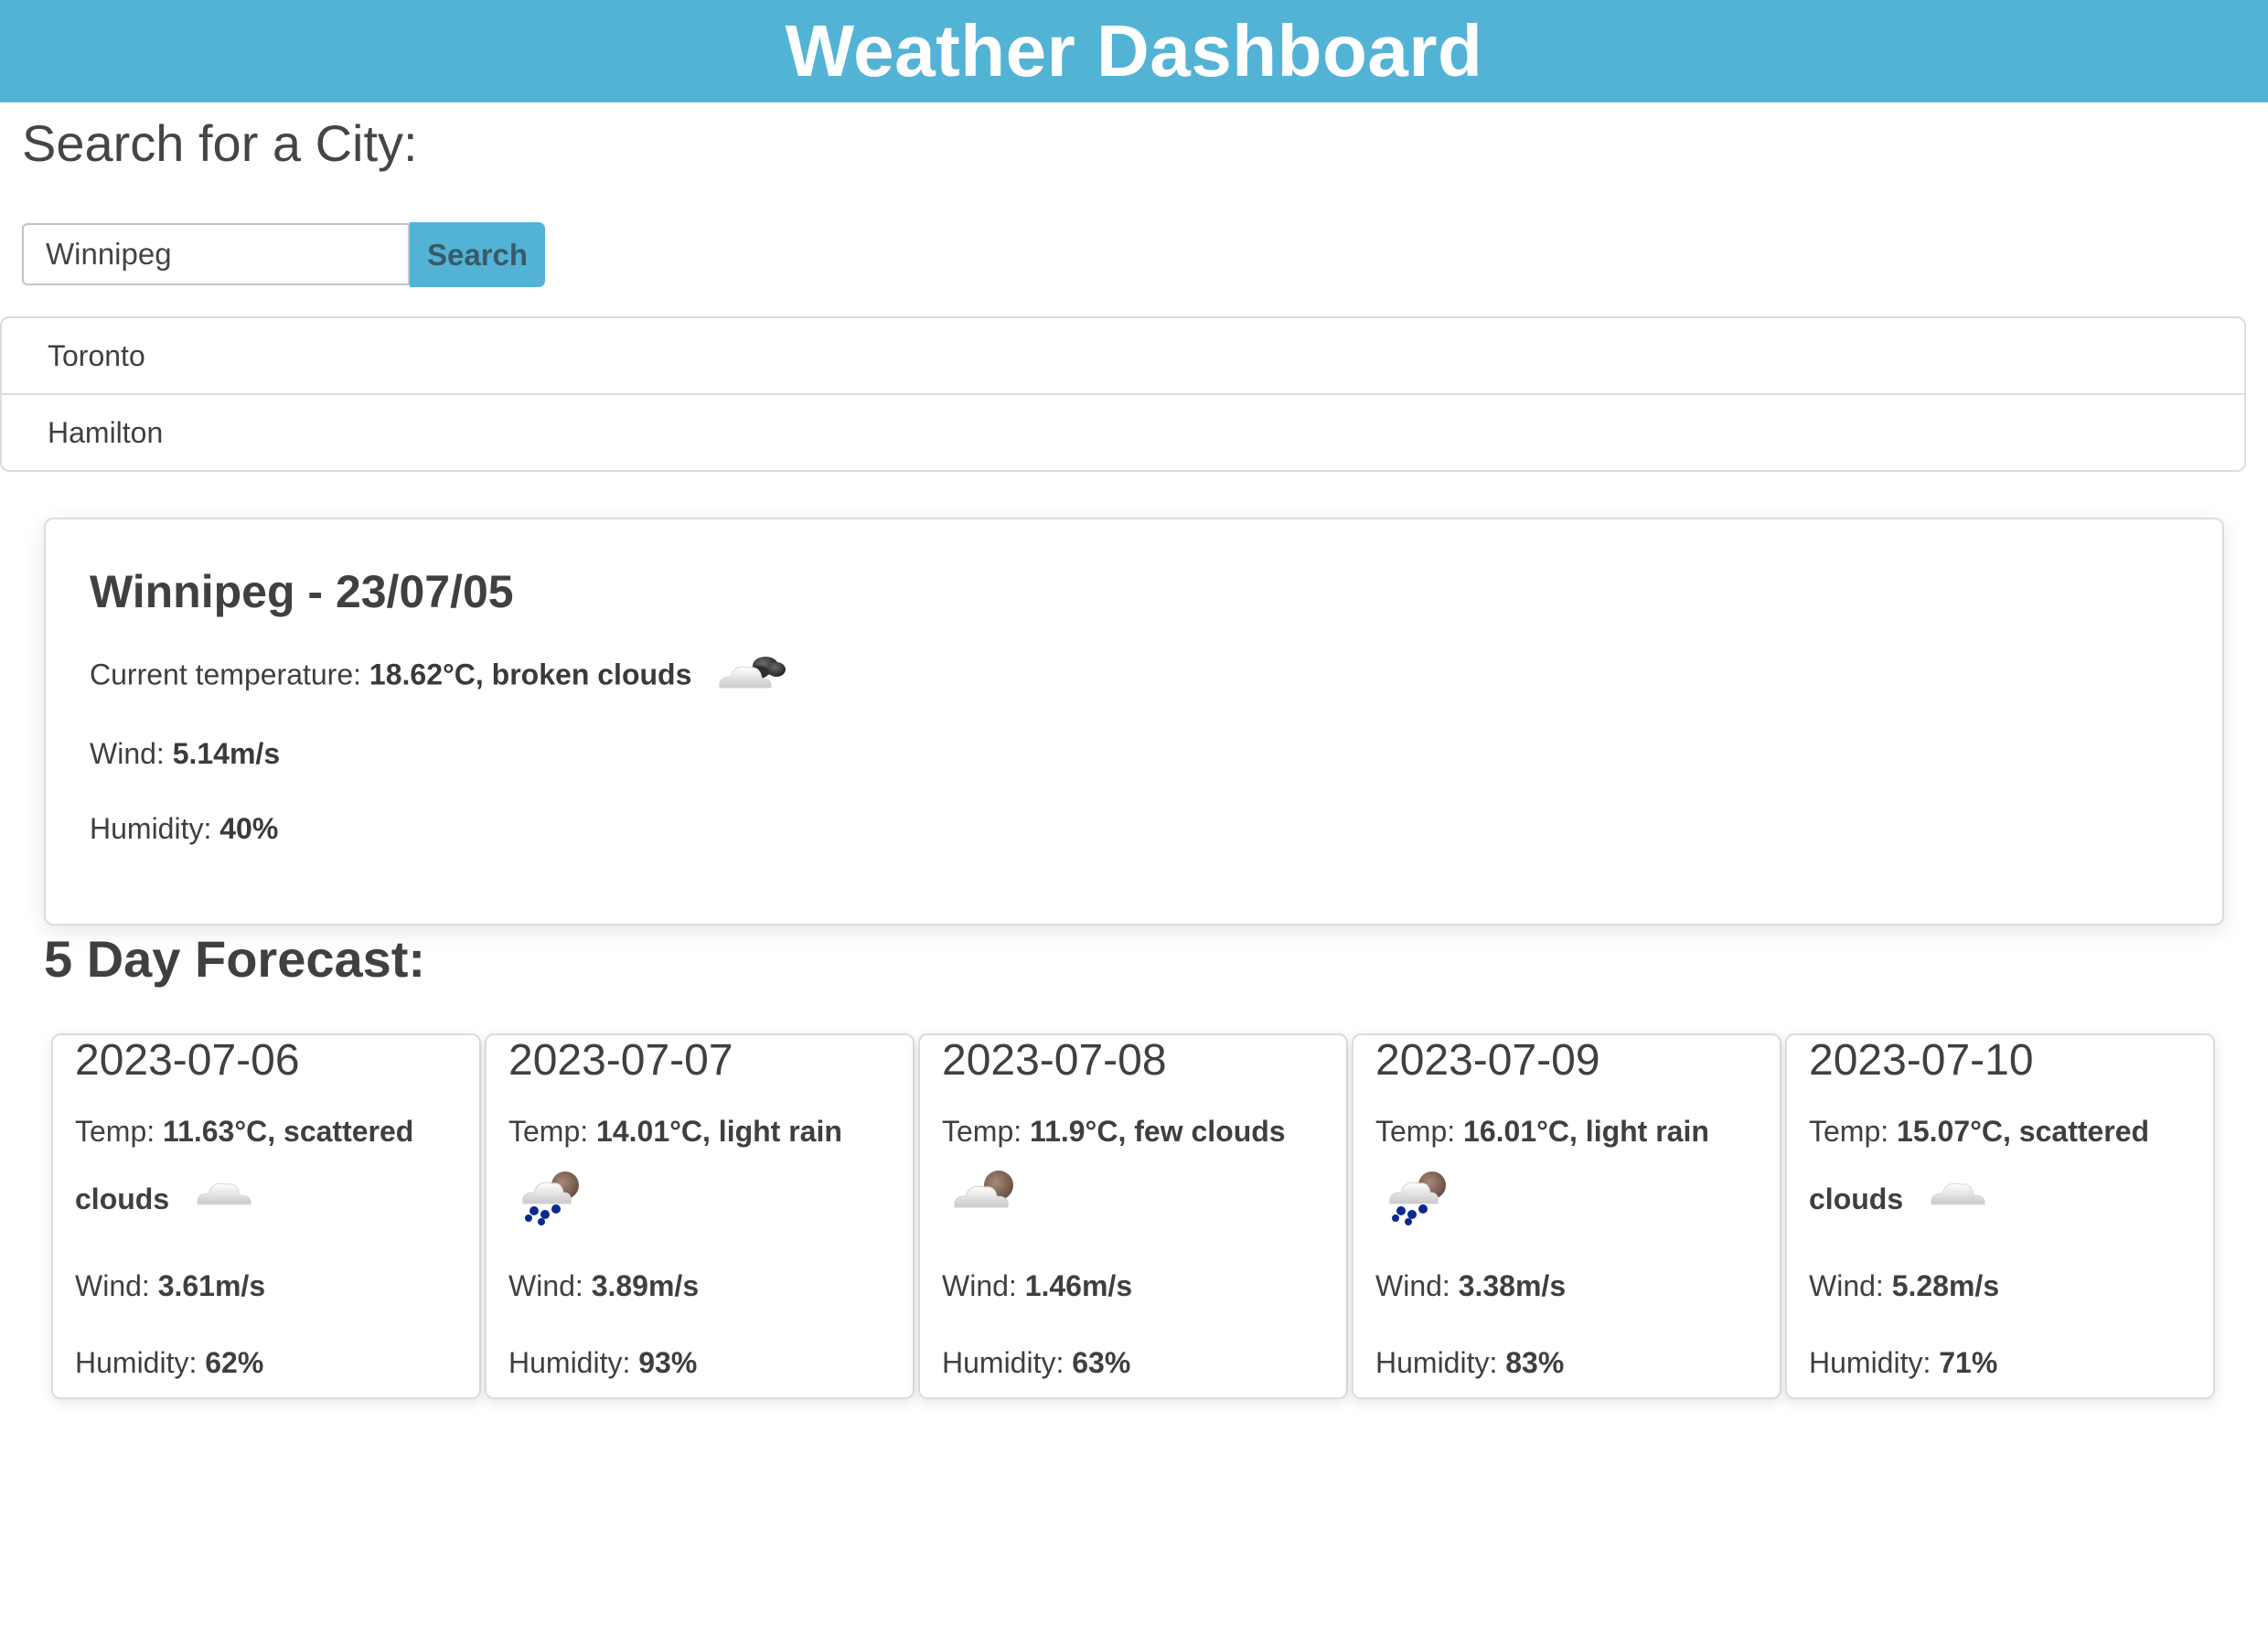 This screenshot has height=1626, width=2268. I want to click on forecast-humidity: Humidity: 62%, so click(169, 1363).